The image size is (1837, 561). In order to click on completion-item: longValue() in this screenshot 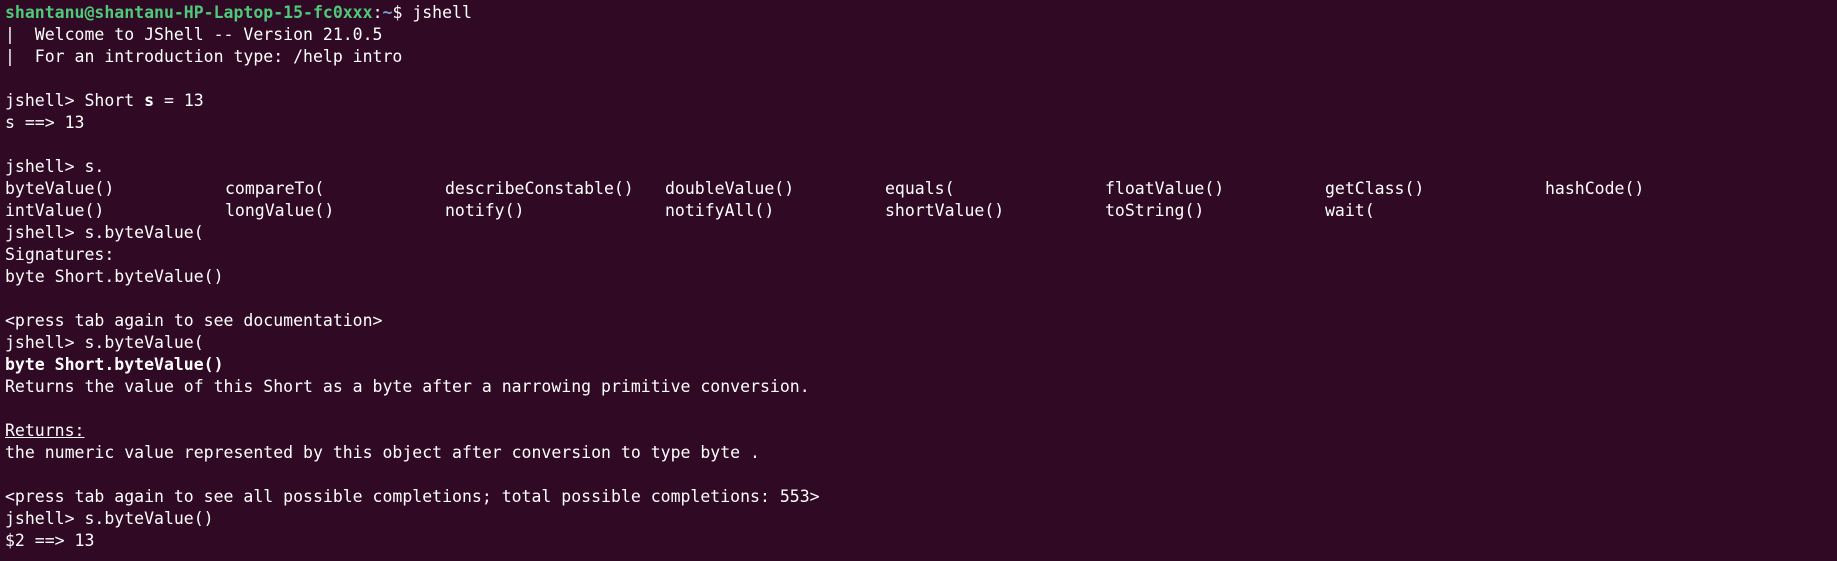, I will do `click(280, 210)`.